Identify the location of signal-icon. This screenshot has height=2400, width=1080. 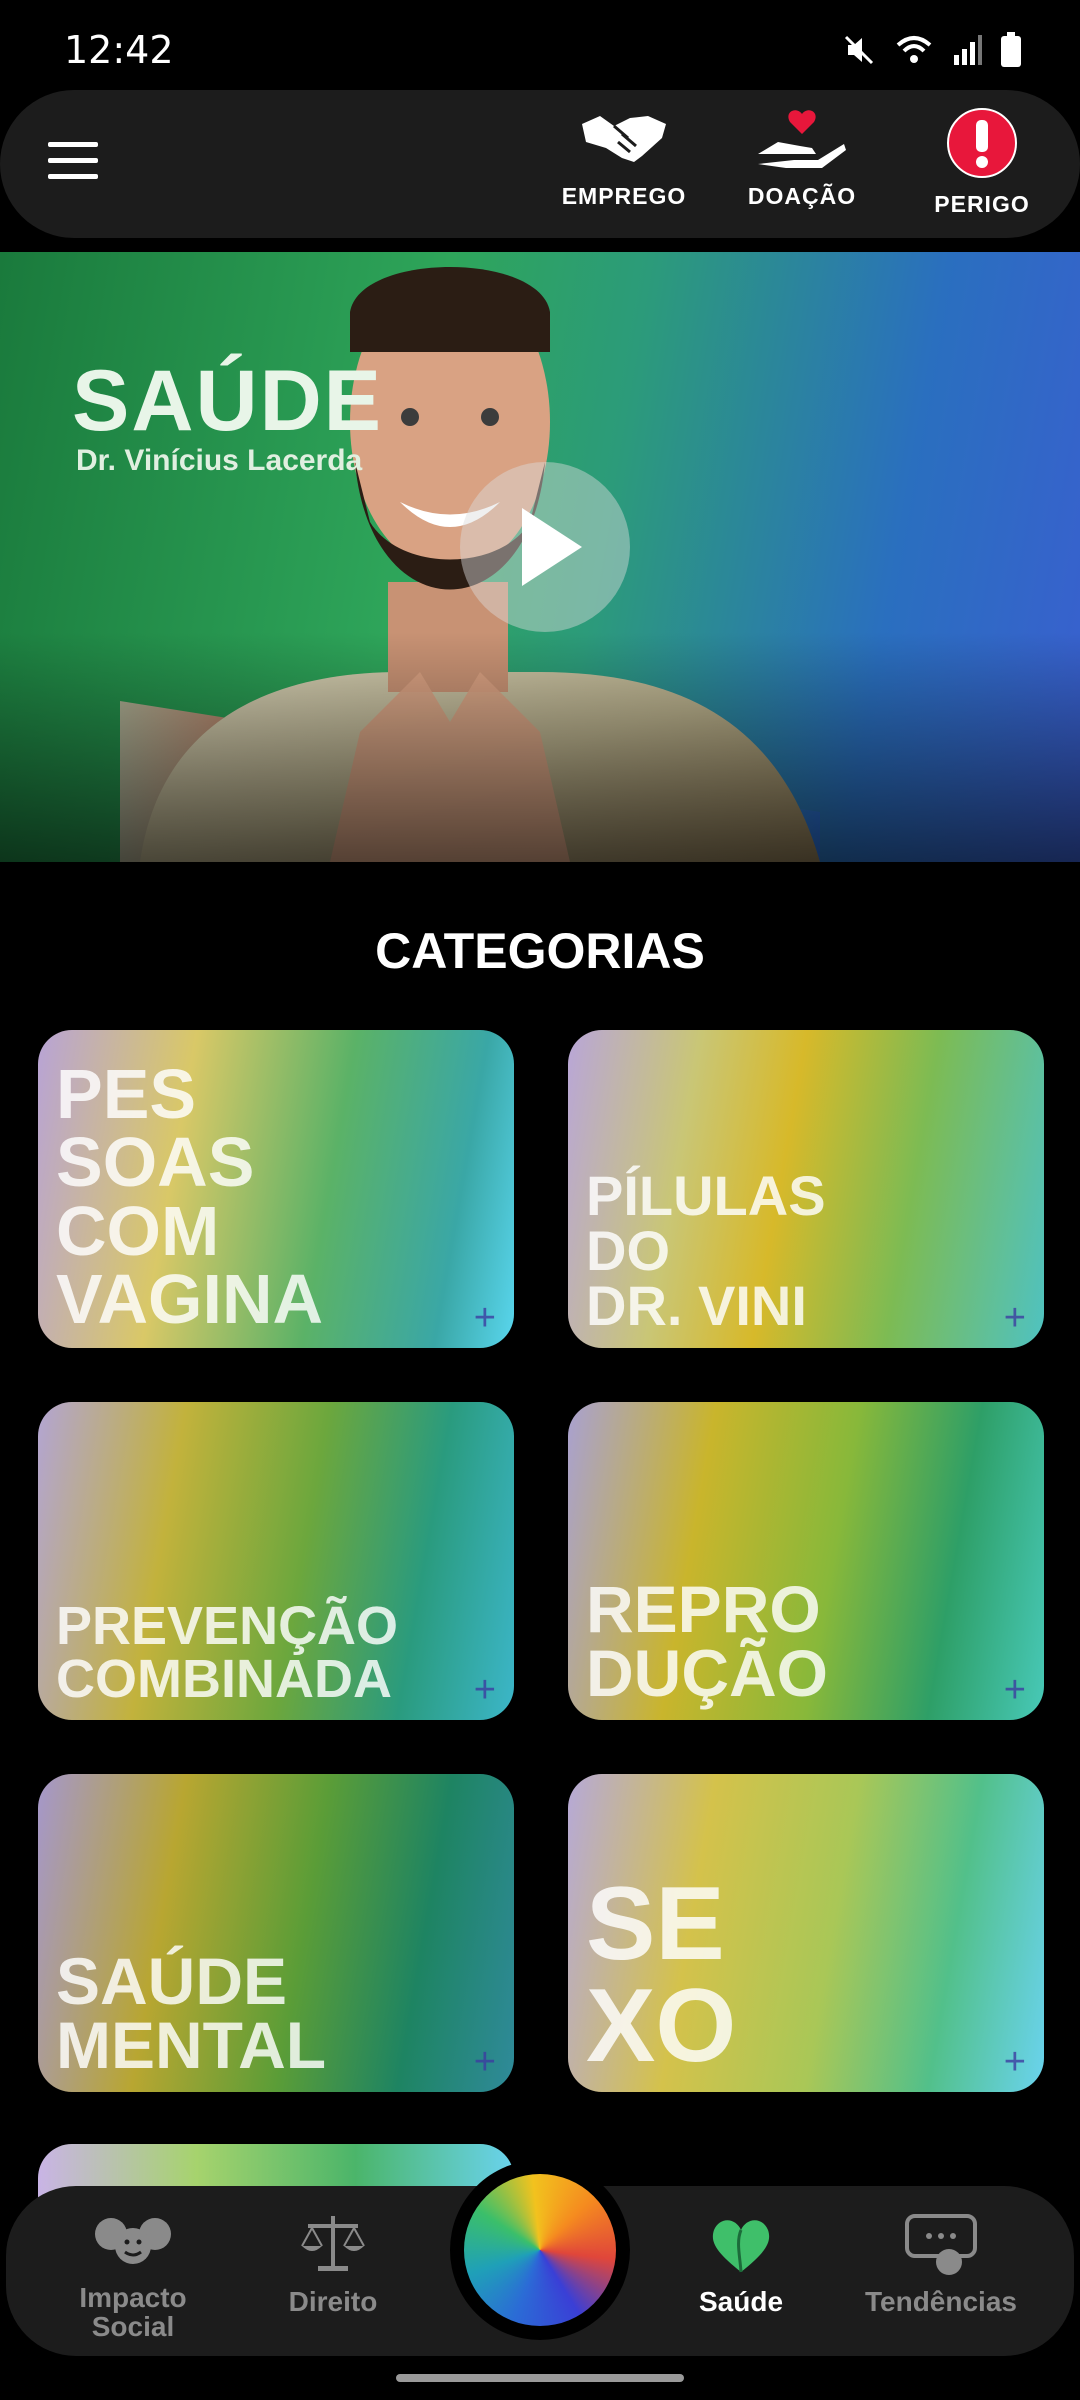
(968, 50).